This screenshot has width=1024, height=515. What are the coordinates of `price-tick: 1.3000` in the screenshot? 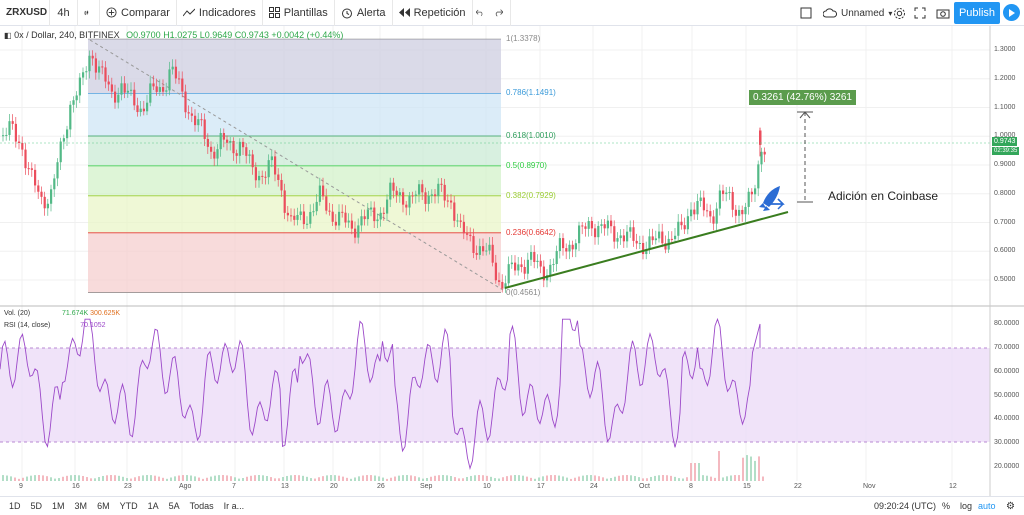 It's located at (1005, 49).